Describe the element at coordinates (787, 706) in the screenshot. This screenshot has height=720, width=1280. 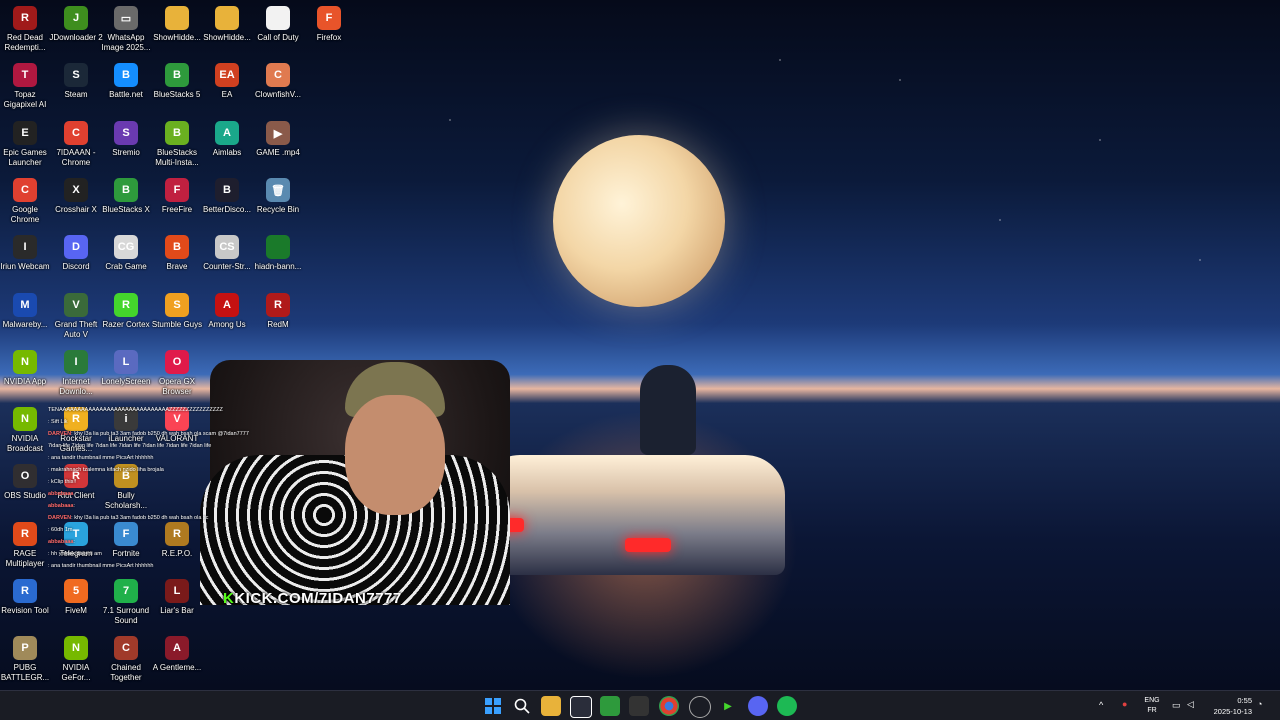
I see `spotify-taskbar-button` at that location.